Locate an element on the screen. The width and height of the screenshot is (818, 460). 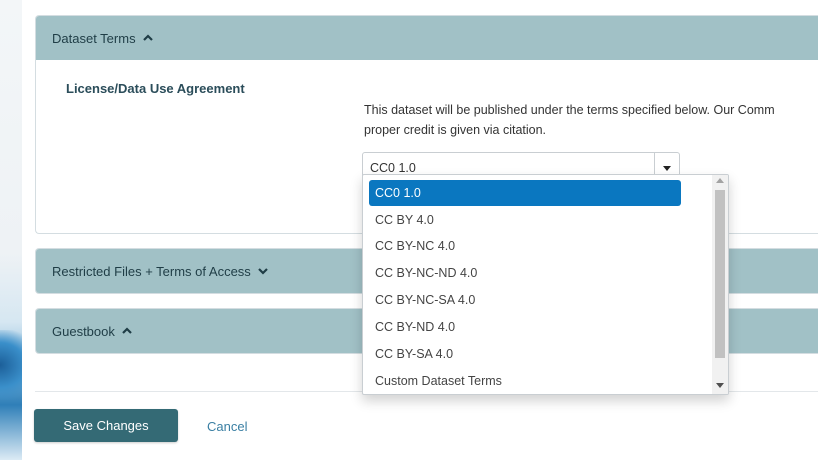
dataset-terms-title: Dataset Terms is located at coordinates (94, 38).